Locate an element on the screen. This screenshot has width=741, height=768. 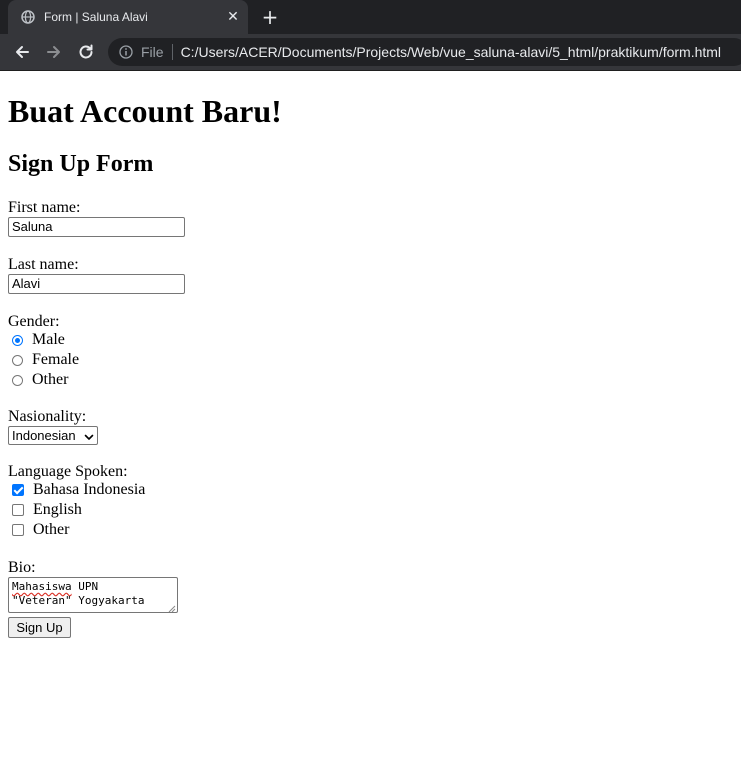
bio-misspelled-word: Mahasiswa is located at coordinates (42, 586).